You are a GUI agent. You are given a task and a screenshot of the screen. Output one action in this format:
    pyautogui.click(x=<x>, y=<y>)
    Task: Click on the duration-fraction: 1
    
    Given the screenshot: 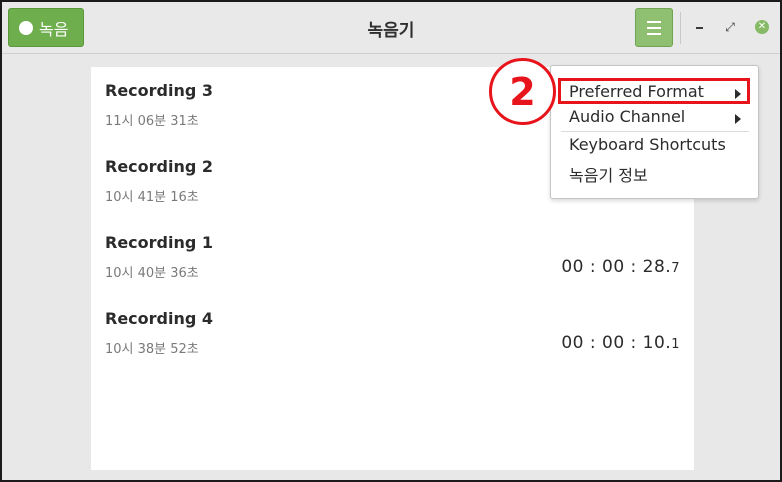 What is the action you would take?
    pyautogui.click(x=675, y=344)
    